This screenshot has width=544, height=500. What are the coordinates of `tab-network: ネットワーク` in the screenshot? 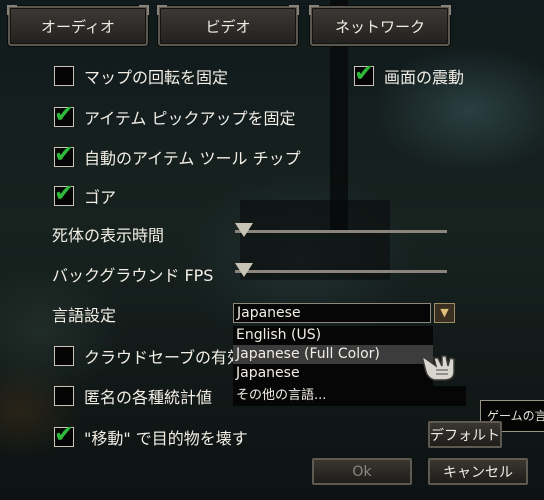 It's located at (380, 25).